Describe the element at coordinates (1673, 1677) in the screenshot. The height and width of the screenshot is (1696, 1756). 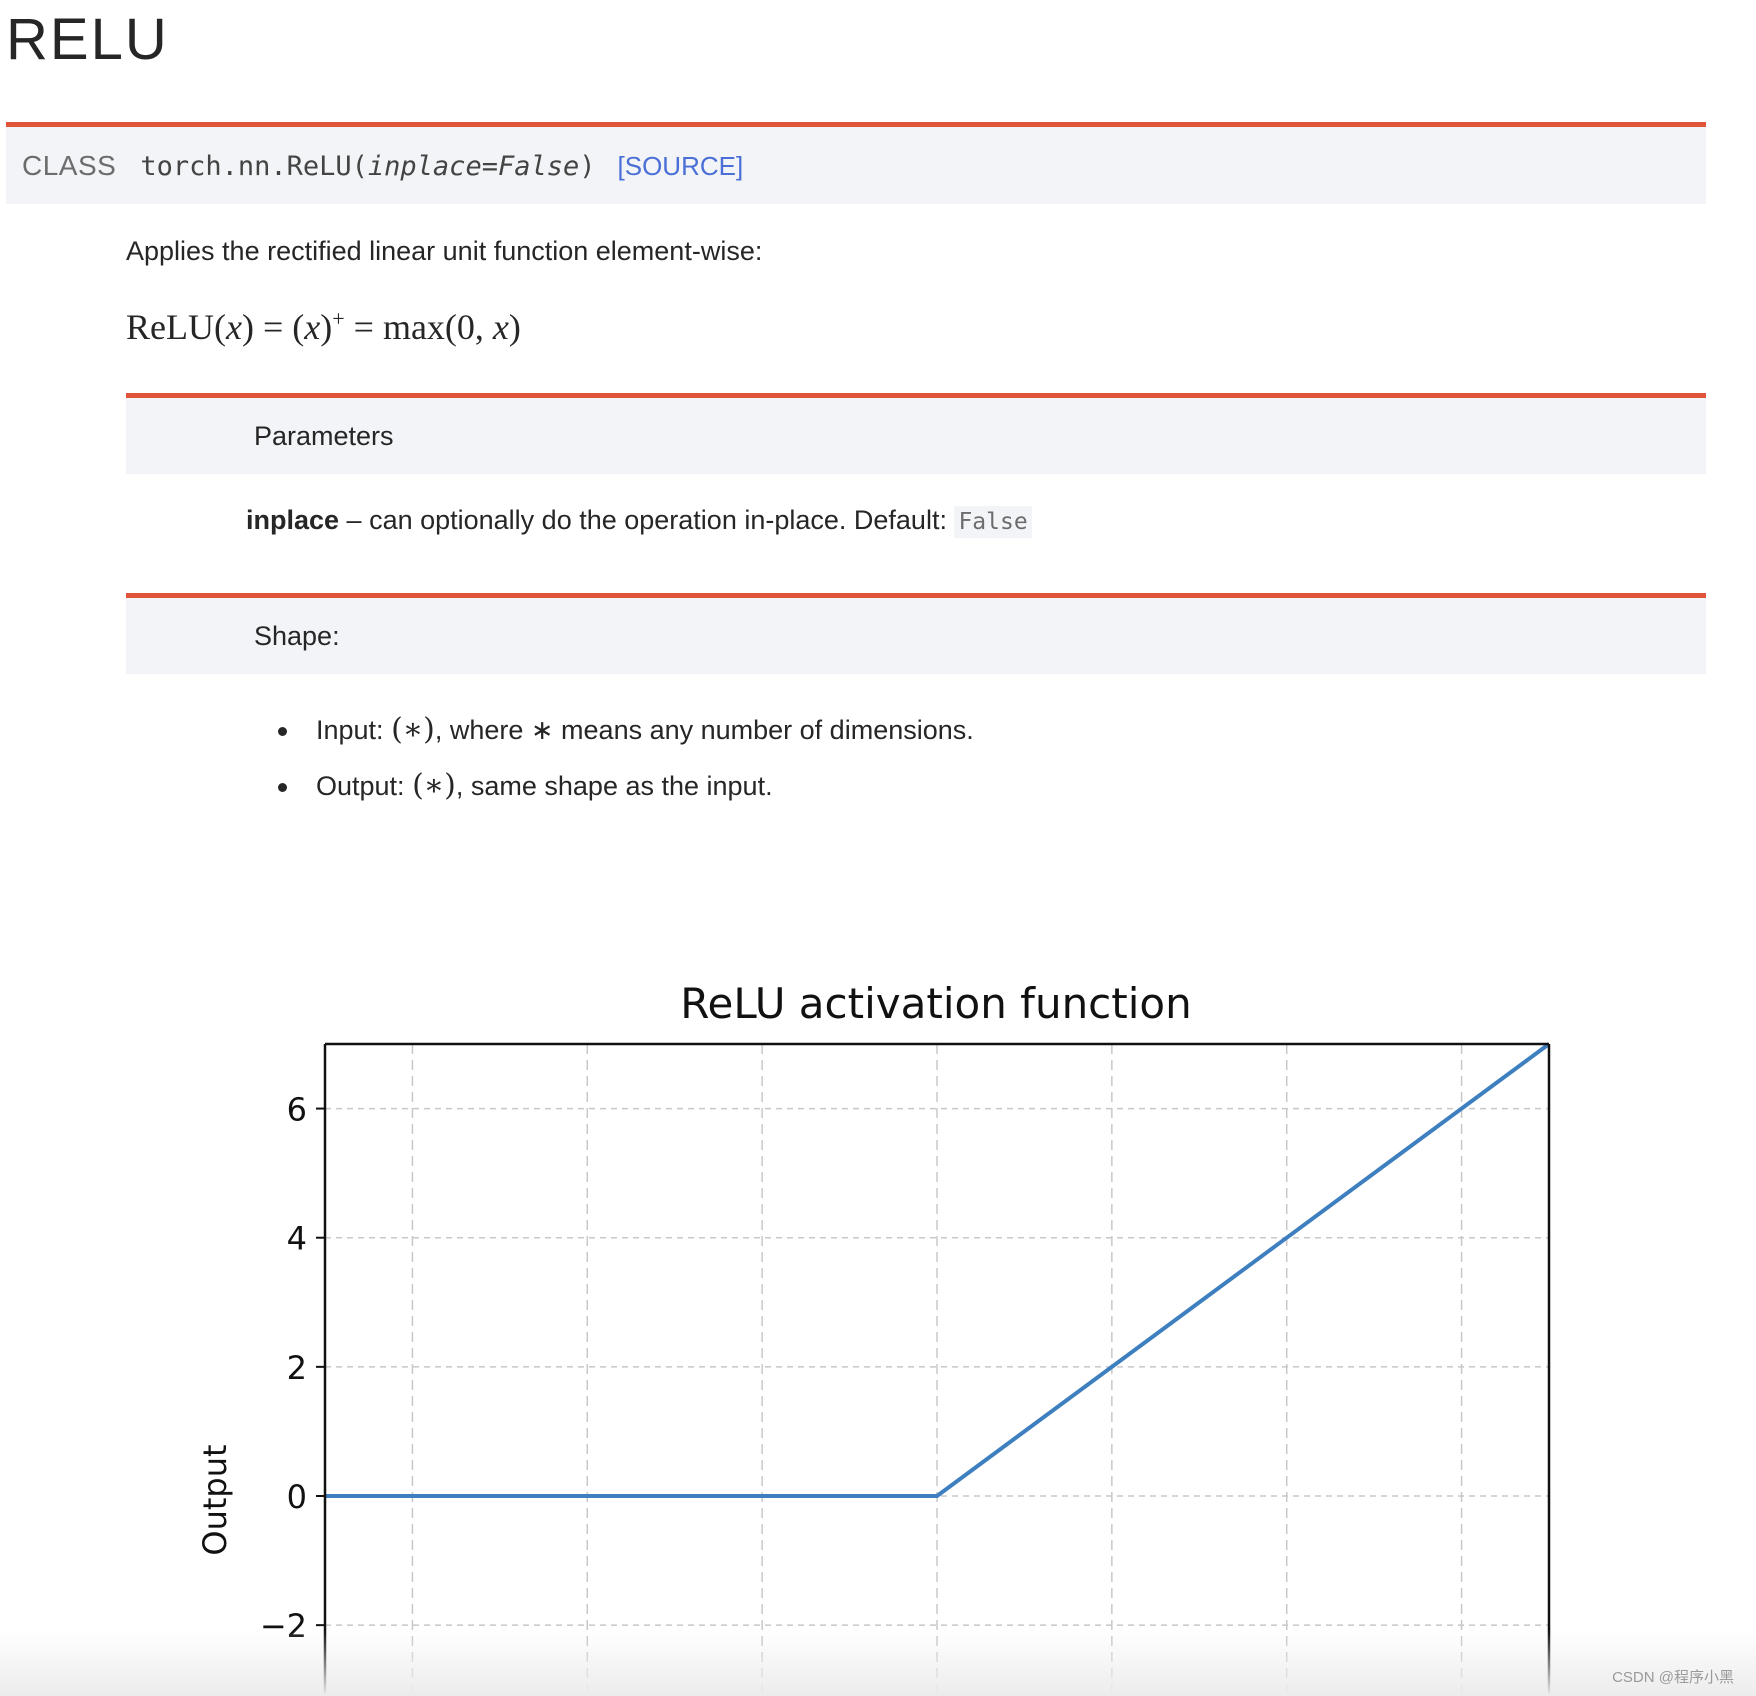
I see `watermark: CSDN @程序小黑` at that location.